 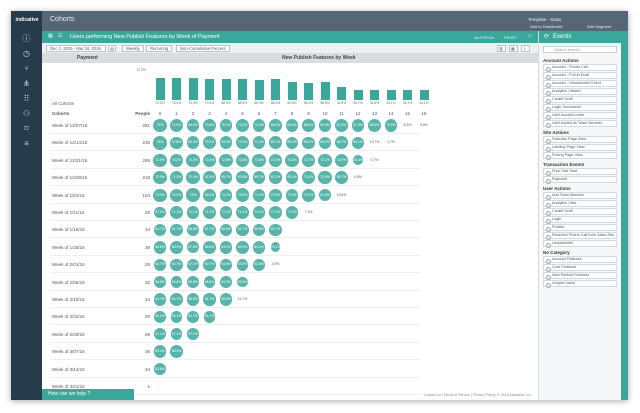 I want to click on funnel-icon: ⑂, so click(x=26, y=69).